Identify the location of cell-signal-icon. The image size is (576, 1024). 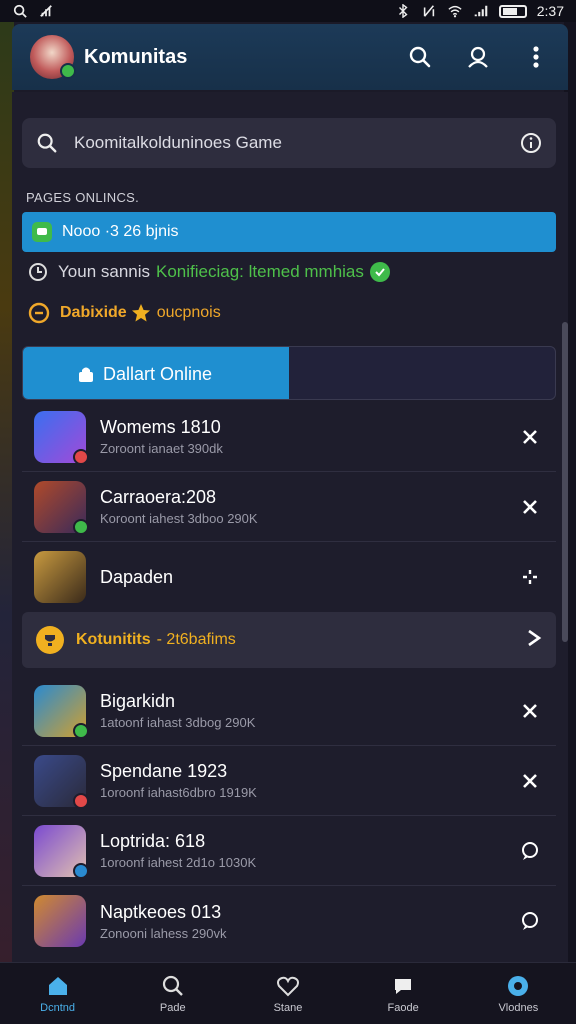
(481, 11).